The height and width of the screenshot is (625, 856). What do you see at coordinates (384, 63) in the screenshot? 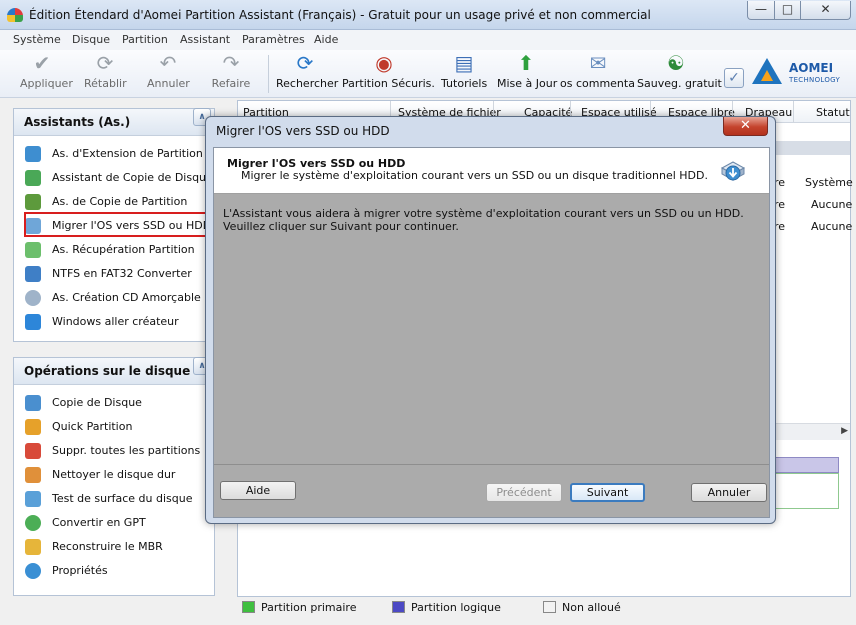
I see `safe-partition-icon: ◉` at bounding box center [384, 63].